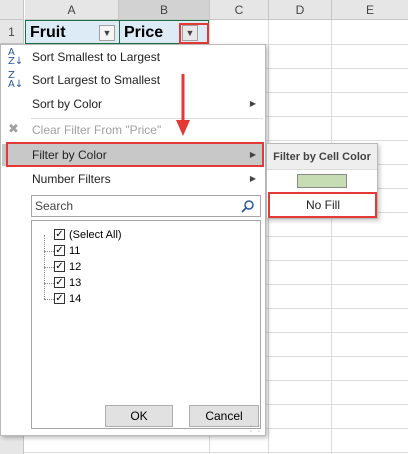 This screenshot has height=454, width=408. Describe the element at coordinates (370, 10) in the screenshot. I see `column-header-e: E` at that location.